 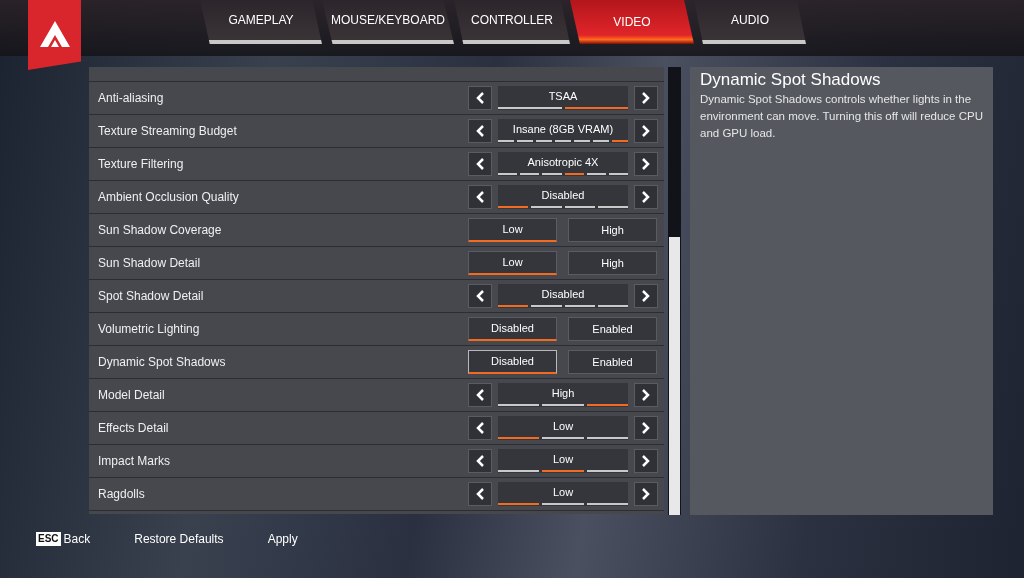 I want to click on setting-label: Model Detail, so click(x=132, y=395).